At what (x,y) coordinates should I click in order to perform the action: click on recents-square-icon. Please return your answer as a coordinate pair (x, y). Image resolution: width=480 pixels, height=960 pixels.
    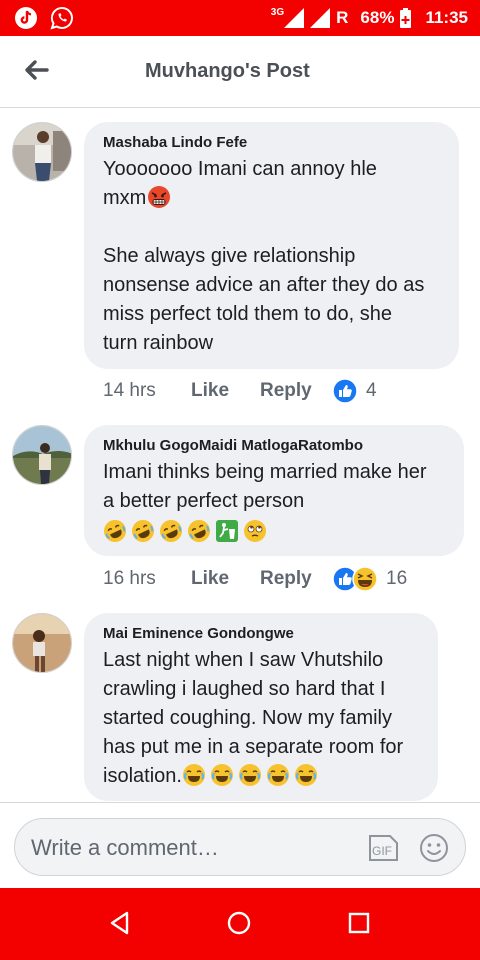
    Looking at the image, I should click on (359, 923).